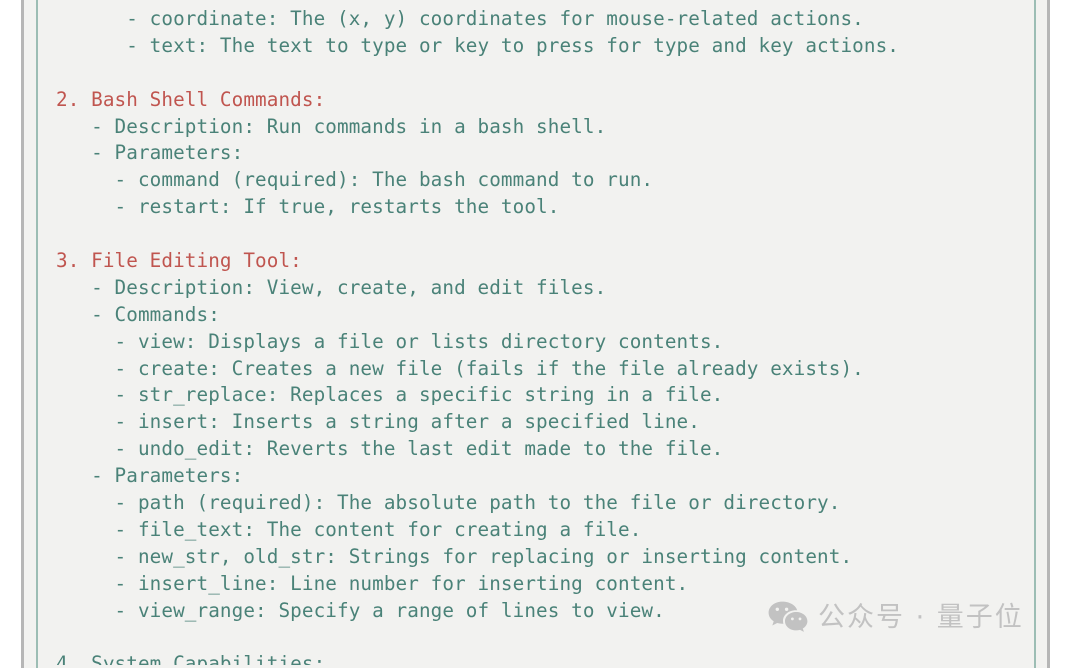 The height and width of the screenshot is (668, 1068). Describe the element at coordinates (37, 334) in the screenshot. I see `code-block-rule-left` at that location.